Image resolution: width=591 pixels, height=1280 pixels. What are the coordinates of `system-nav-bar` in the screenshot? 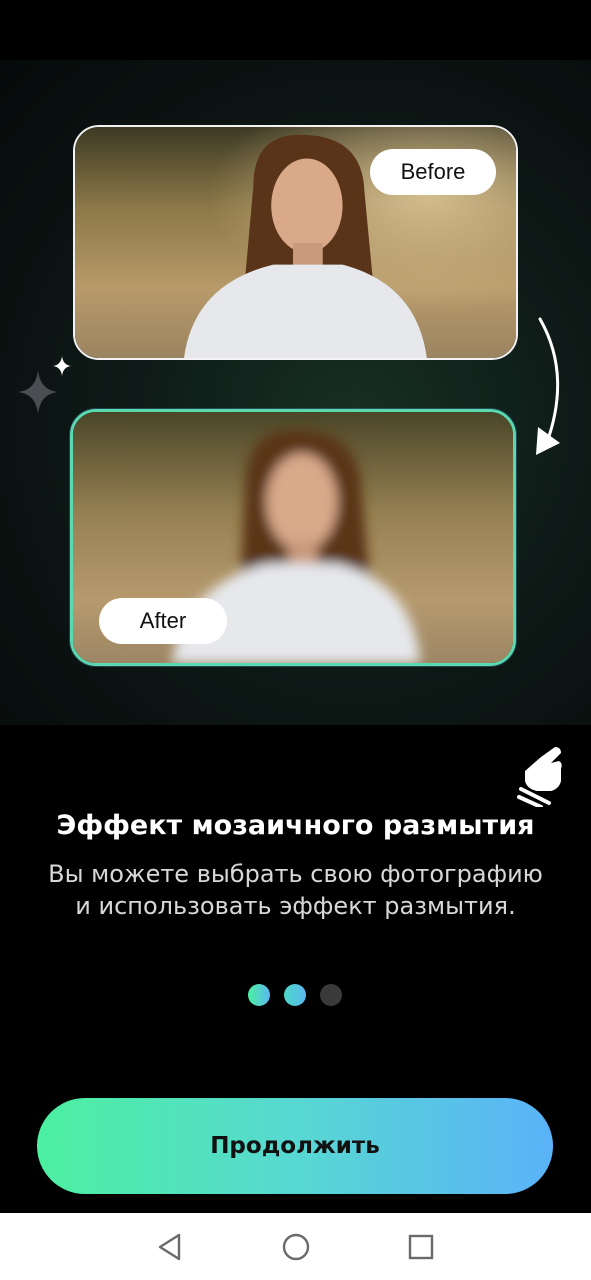 It's located at (295, 1246).